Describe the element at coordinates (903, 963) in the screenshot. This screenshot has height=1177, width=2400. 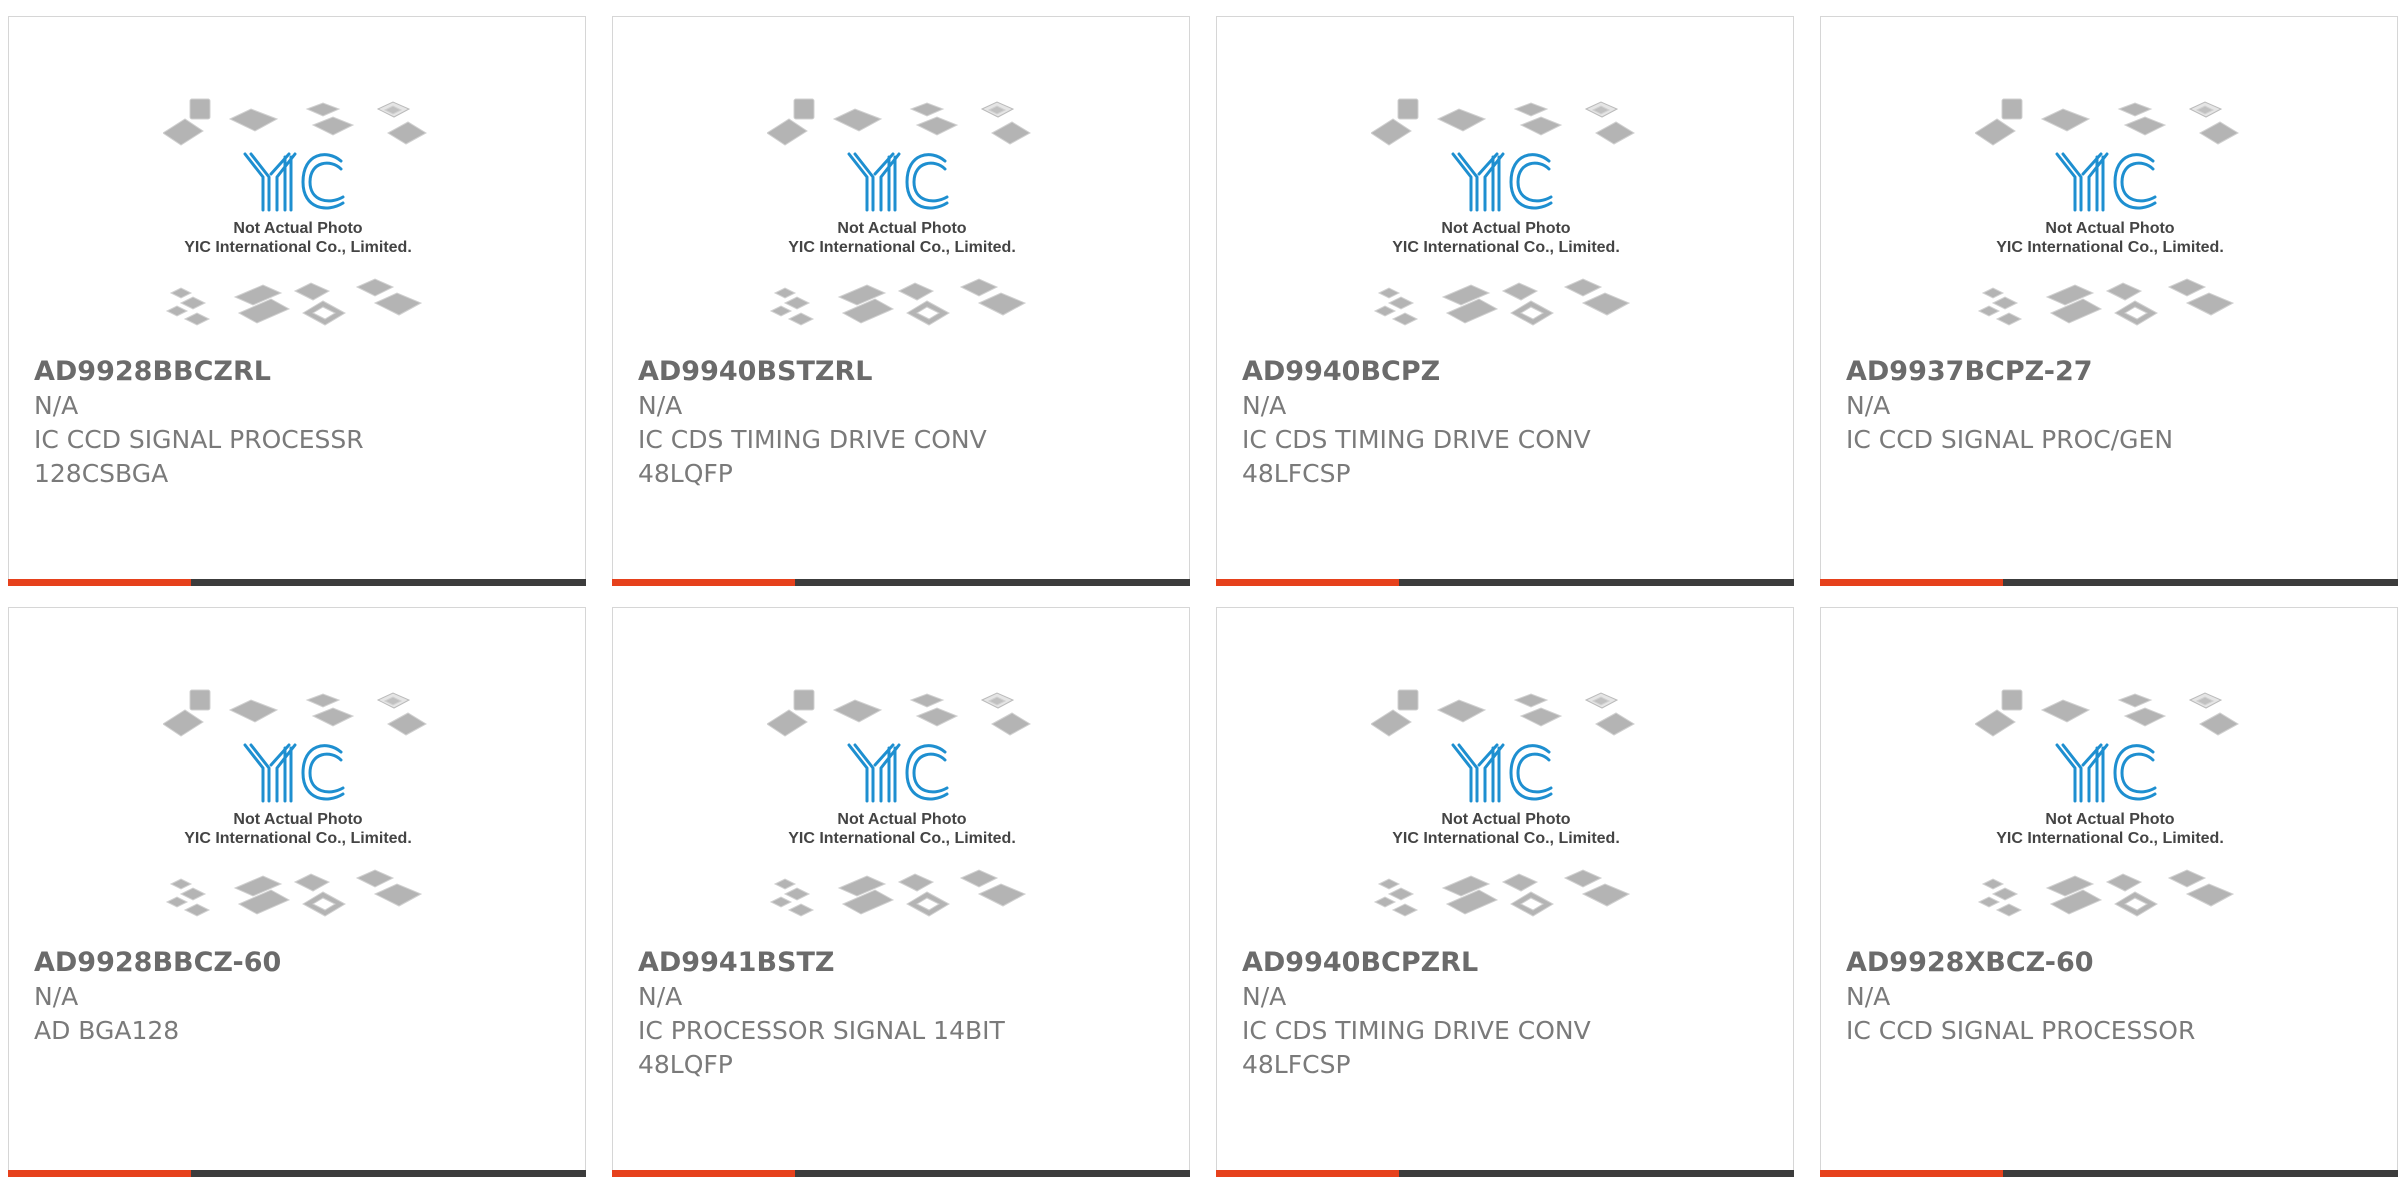
I see `part-number-link: AD9941BSTZ` at that location.